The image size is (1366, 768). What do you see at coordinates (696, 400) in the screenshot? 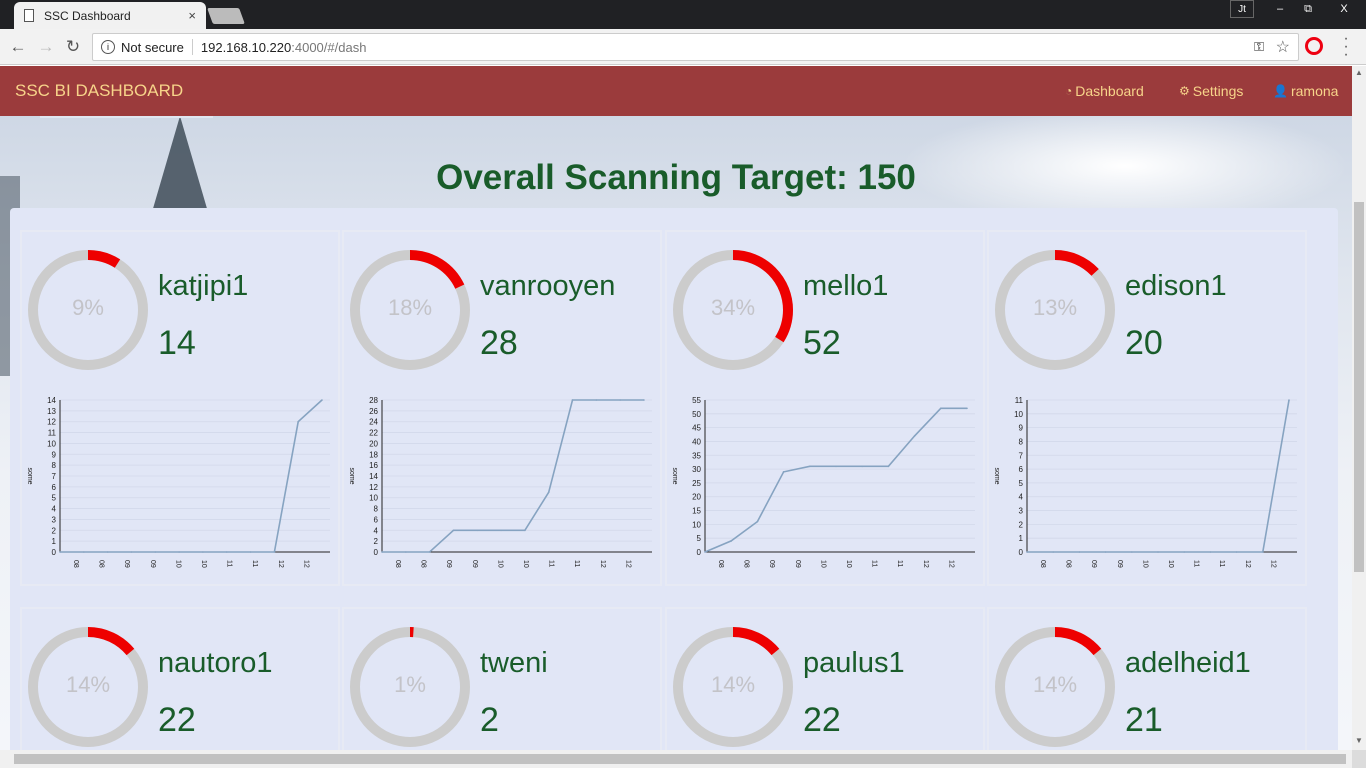
I see `y-tick-label: 55` at bounding box center [696, 400].